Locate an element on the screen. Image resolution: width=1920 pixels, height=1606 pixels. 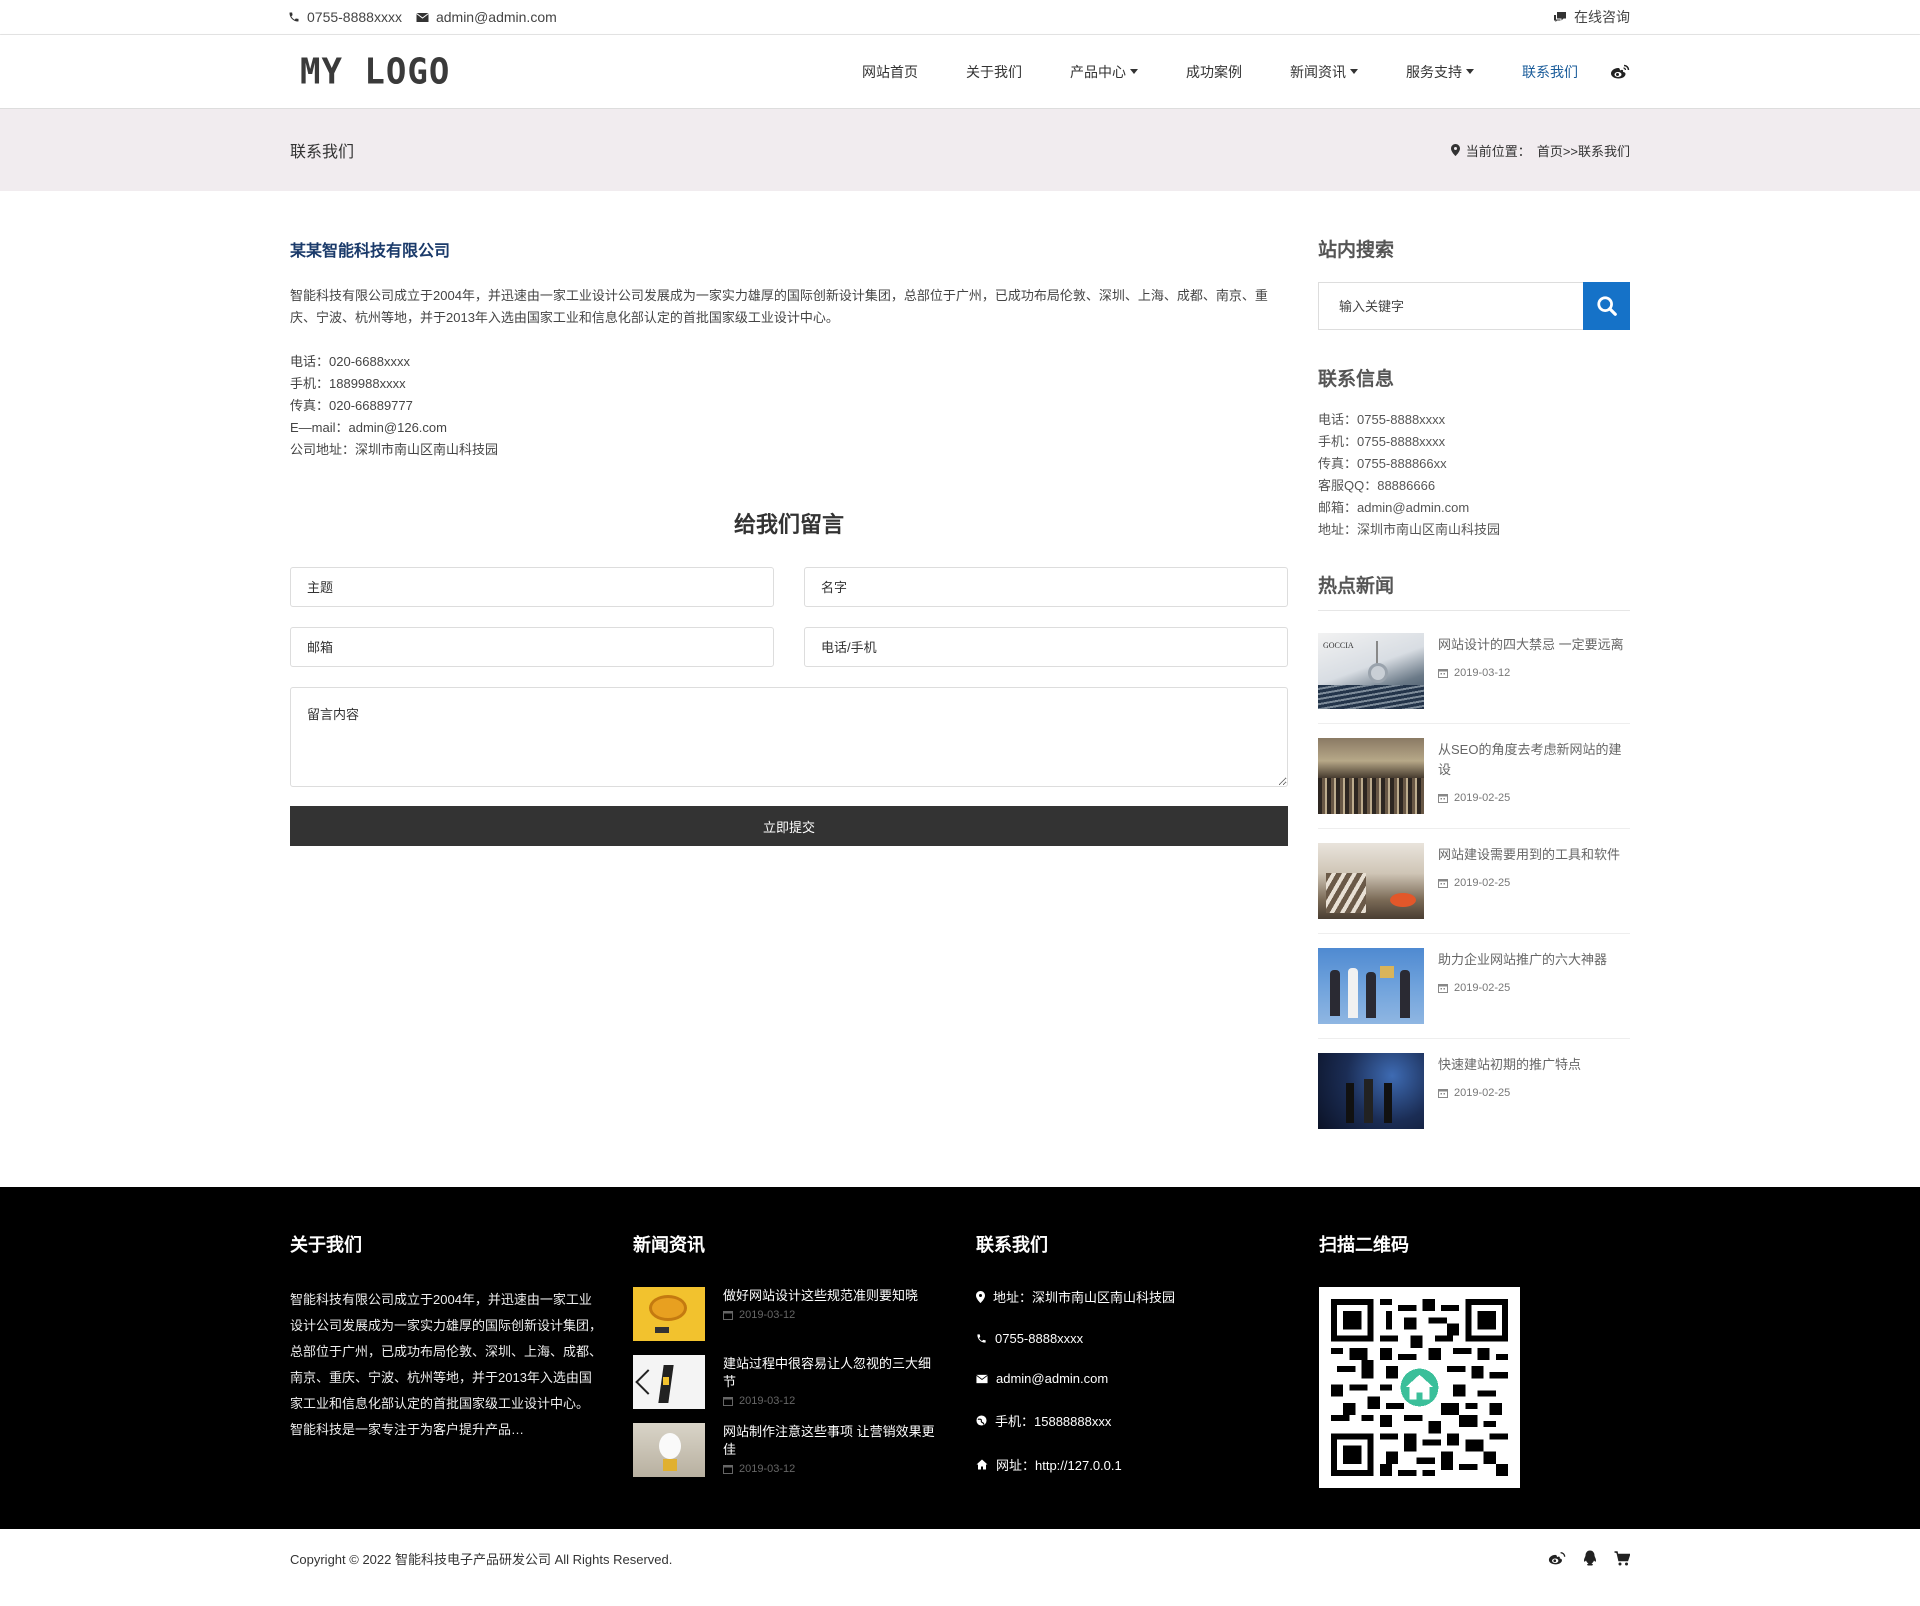
footer-news-item: 建站过程中很容易让人忽视的三大细节 2019-03-12 is located at coordinates (804, 1382).